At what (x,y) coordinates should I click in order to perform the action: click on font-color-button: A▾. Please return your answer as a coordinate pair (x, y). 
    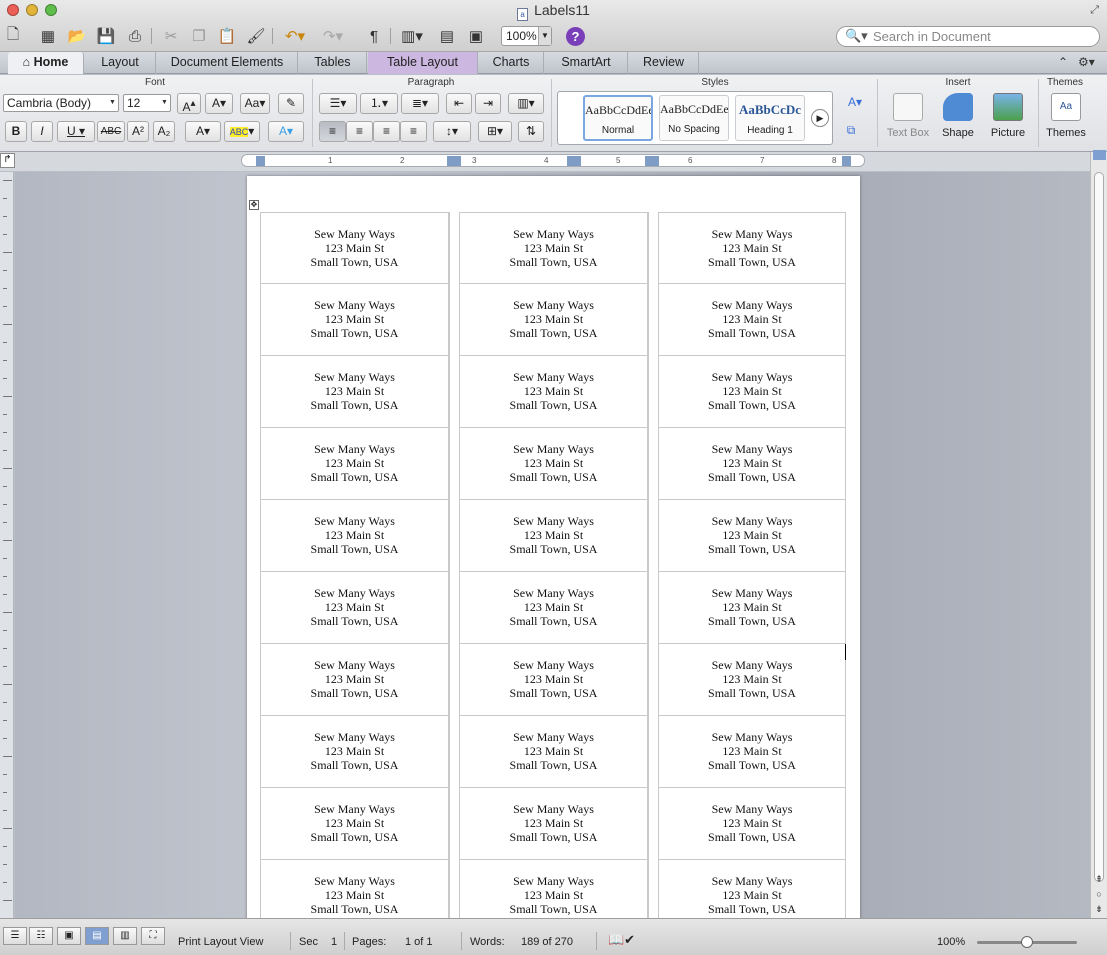
    Looking at the image, I should click on (203, 131).